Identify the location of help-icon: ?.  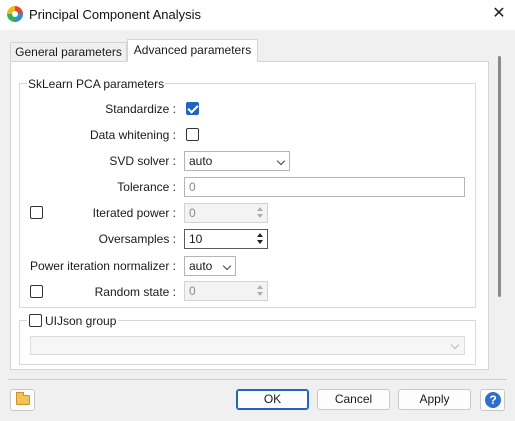
(493, 400).